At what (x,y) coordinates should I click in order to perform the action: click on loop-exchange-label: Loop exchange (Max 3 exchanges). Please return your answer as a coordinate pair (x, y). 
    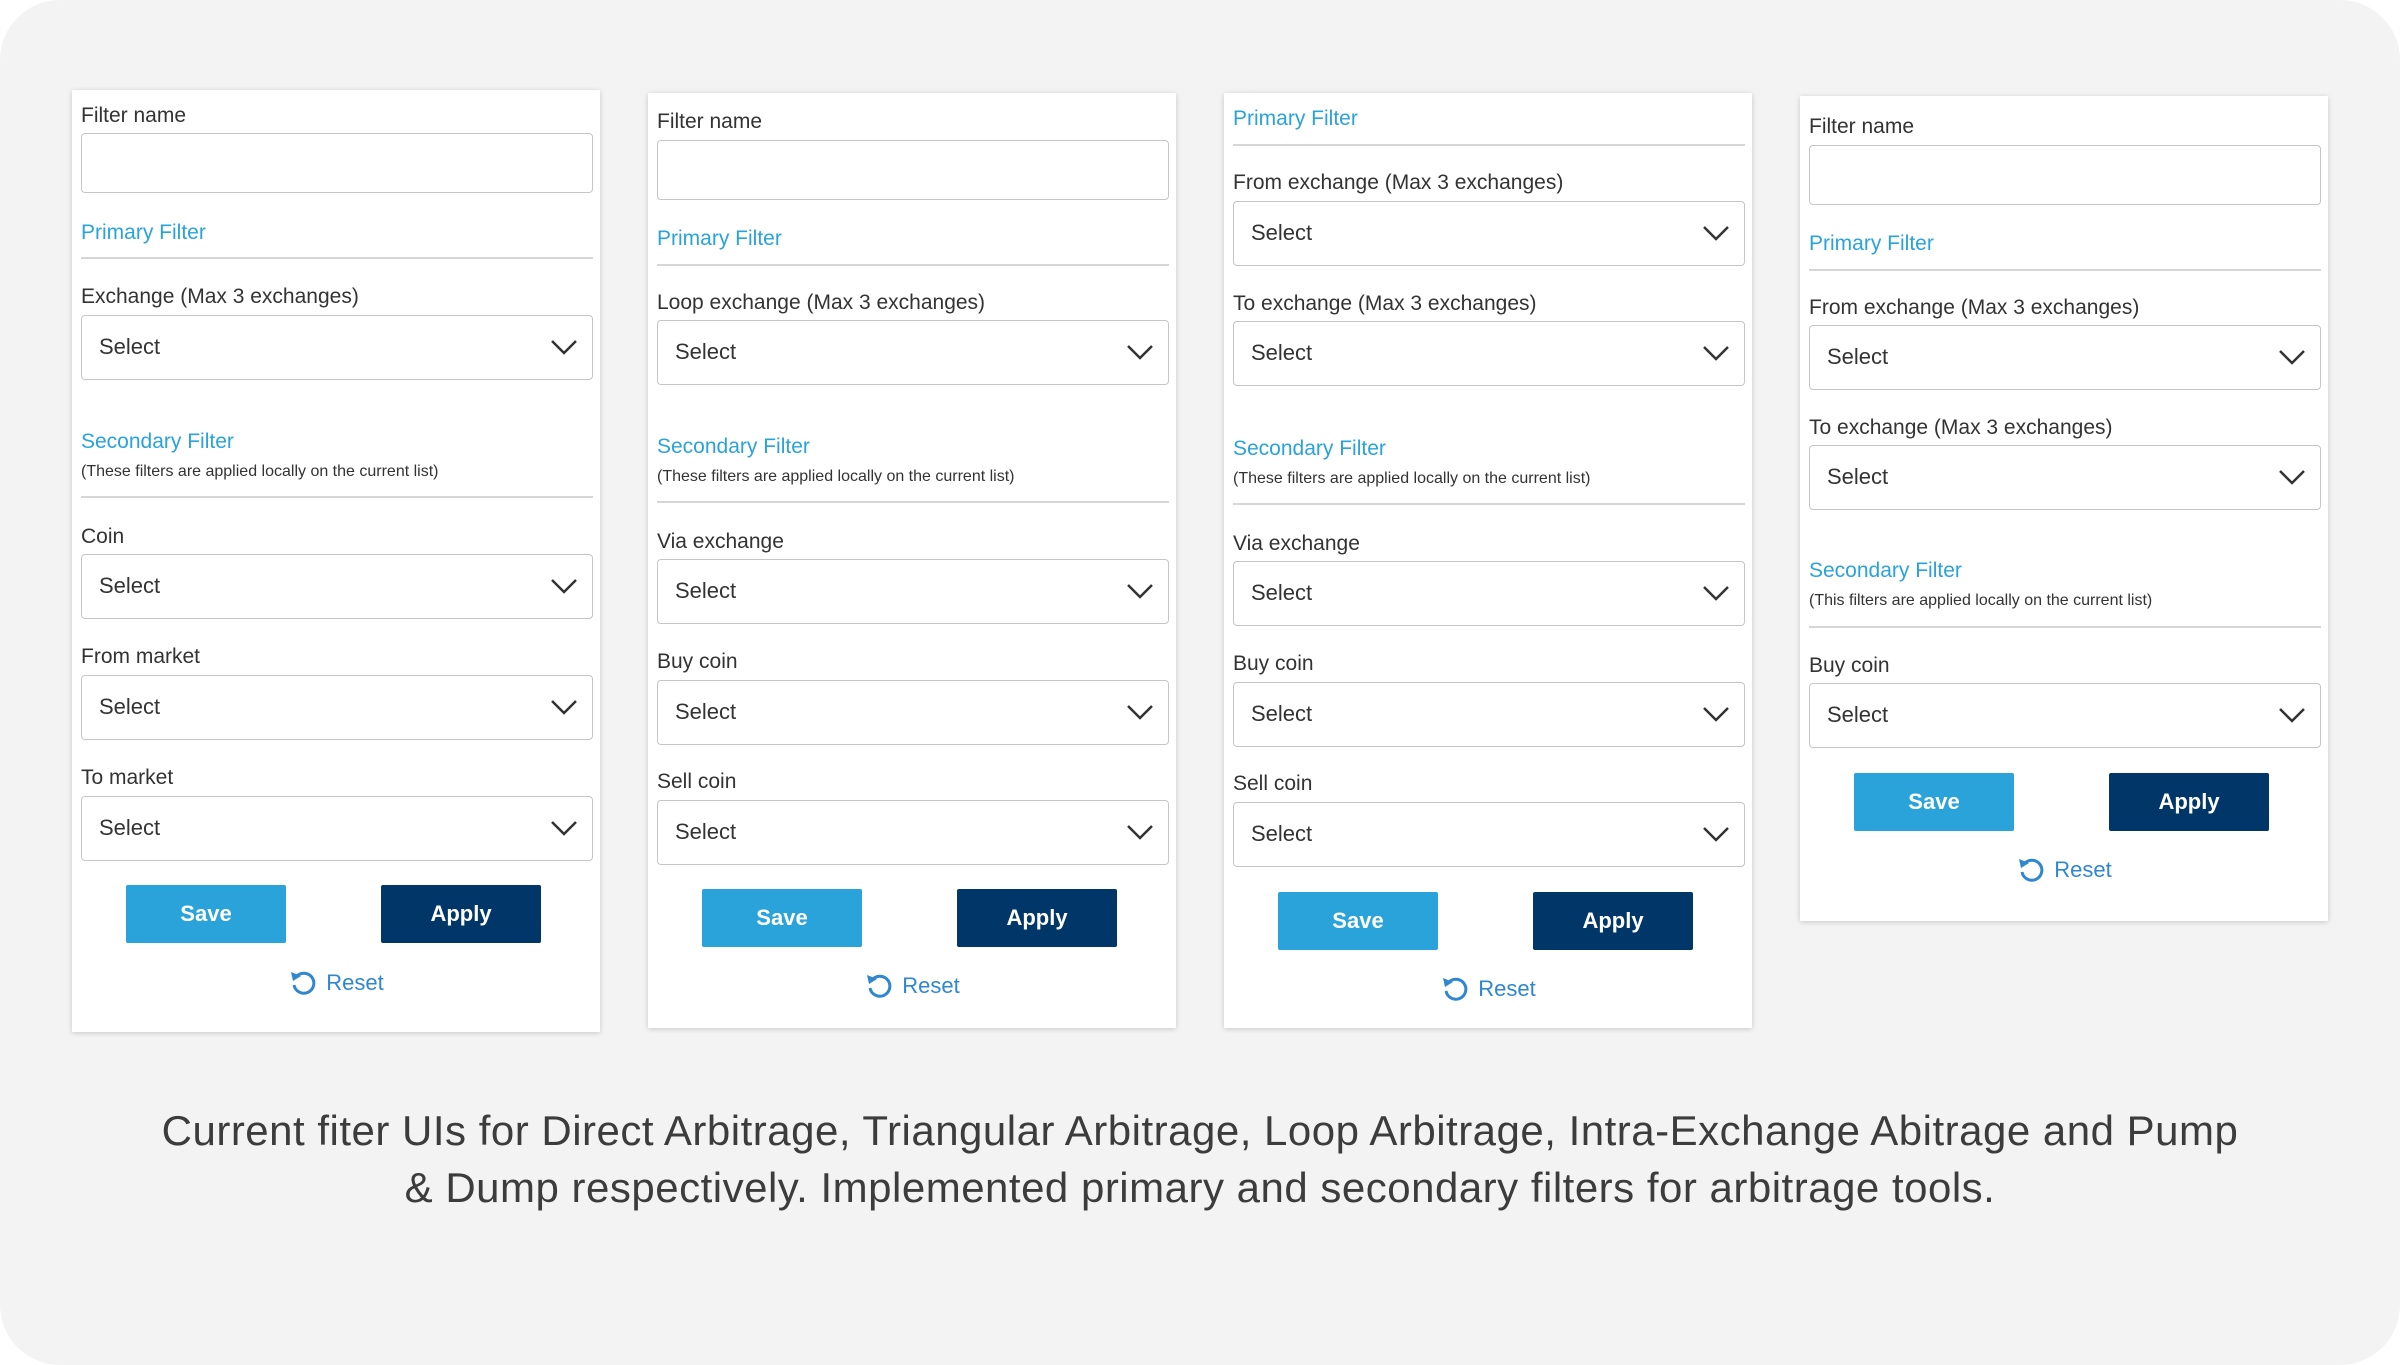
    Looking at the image, I should click on (821, 302).